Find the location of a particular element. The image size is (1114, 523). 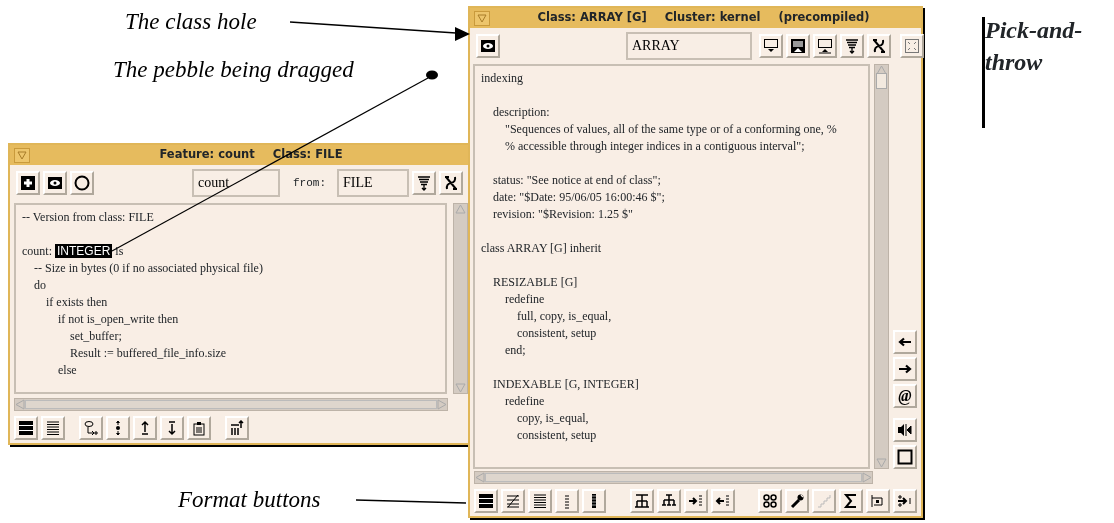

slanted-lines-icon is located at coordinates (513, 501).